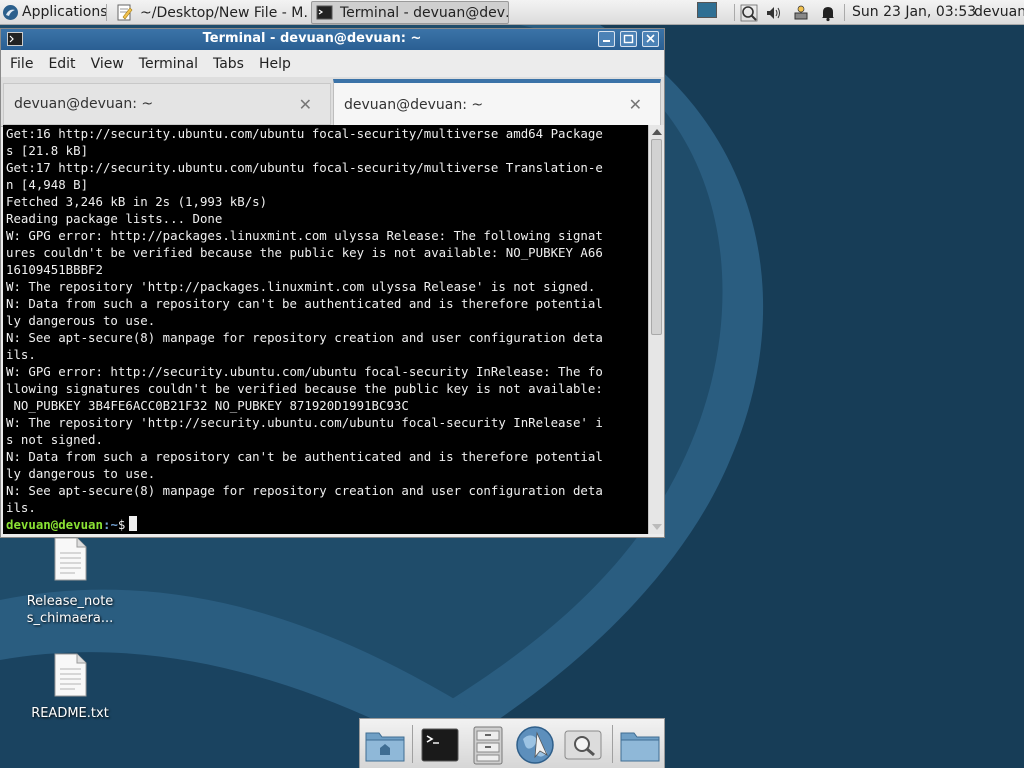  Describe the element at coordinates (229, 64) in the screenshot. I see `menu-tabs: Tabs` at that location.